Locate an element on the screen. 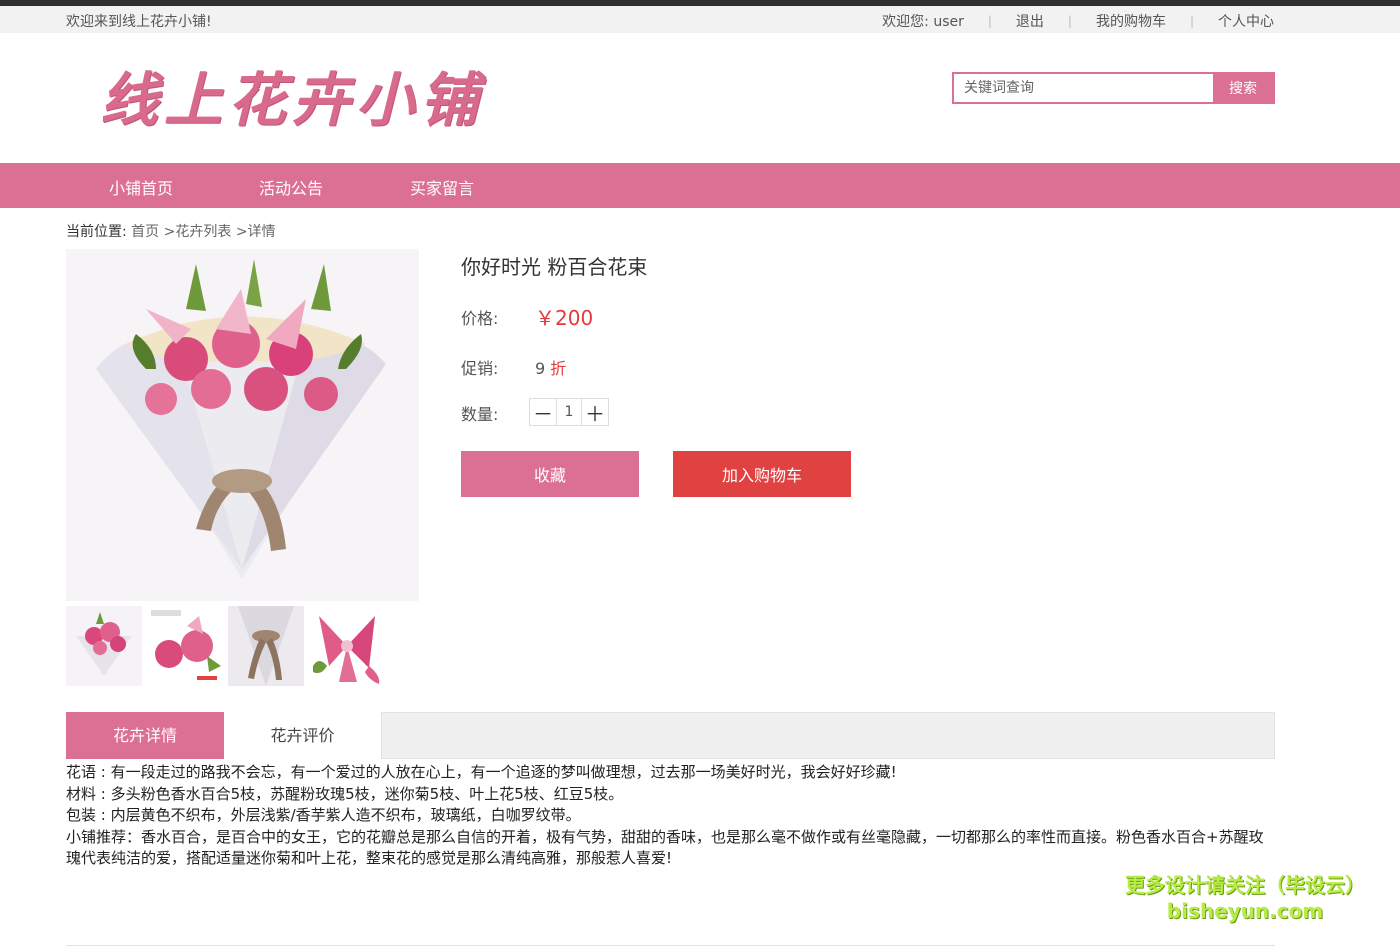  qty-row: 数量: is located at coordinates (479, 413).